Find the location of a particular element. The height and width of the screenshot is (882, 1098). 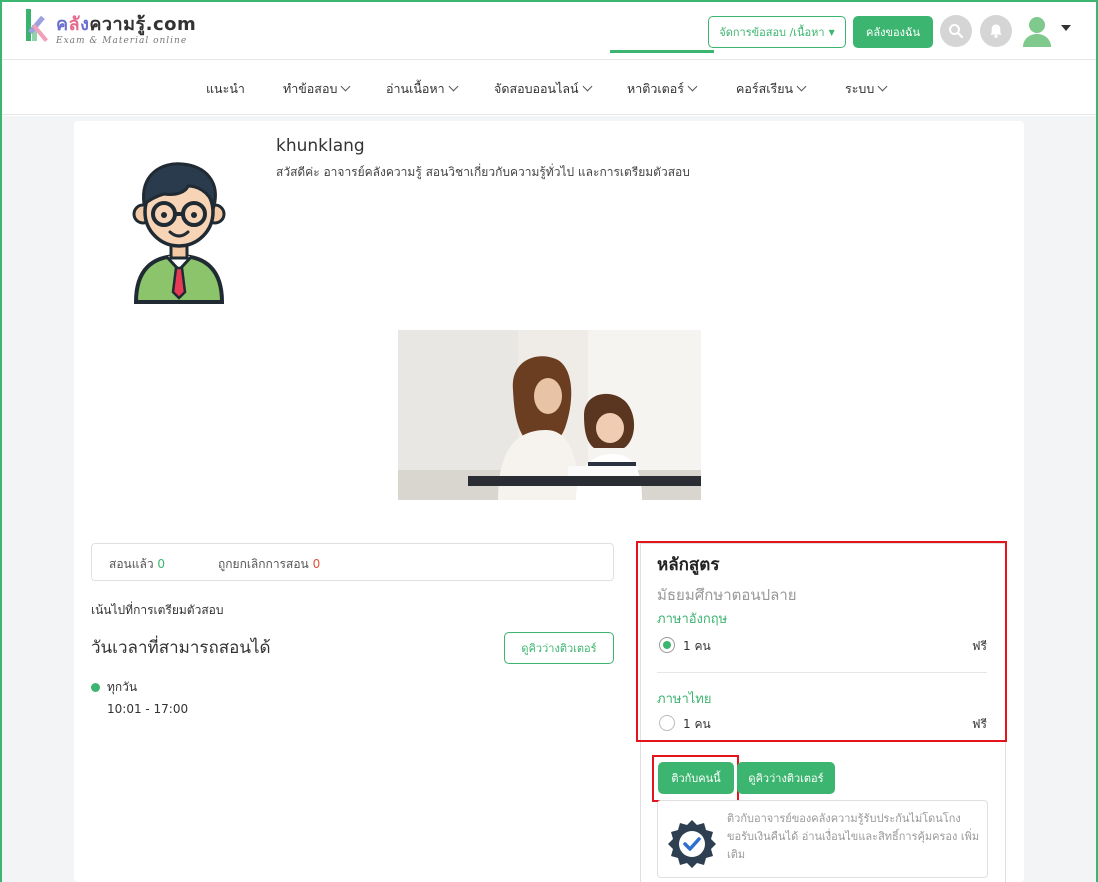

tutor-username: khunklang is located at coordinates (320, 146).